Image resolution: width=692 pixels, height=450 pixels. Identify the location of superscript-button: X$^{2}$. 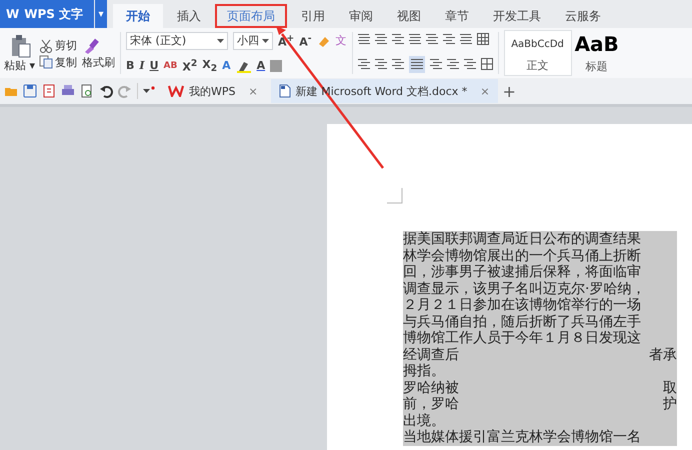
(190, 66).